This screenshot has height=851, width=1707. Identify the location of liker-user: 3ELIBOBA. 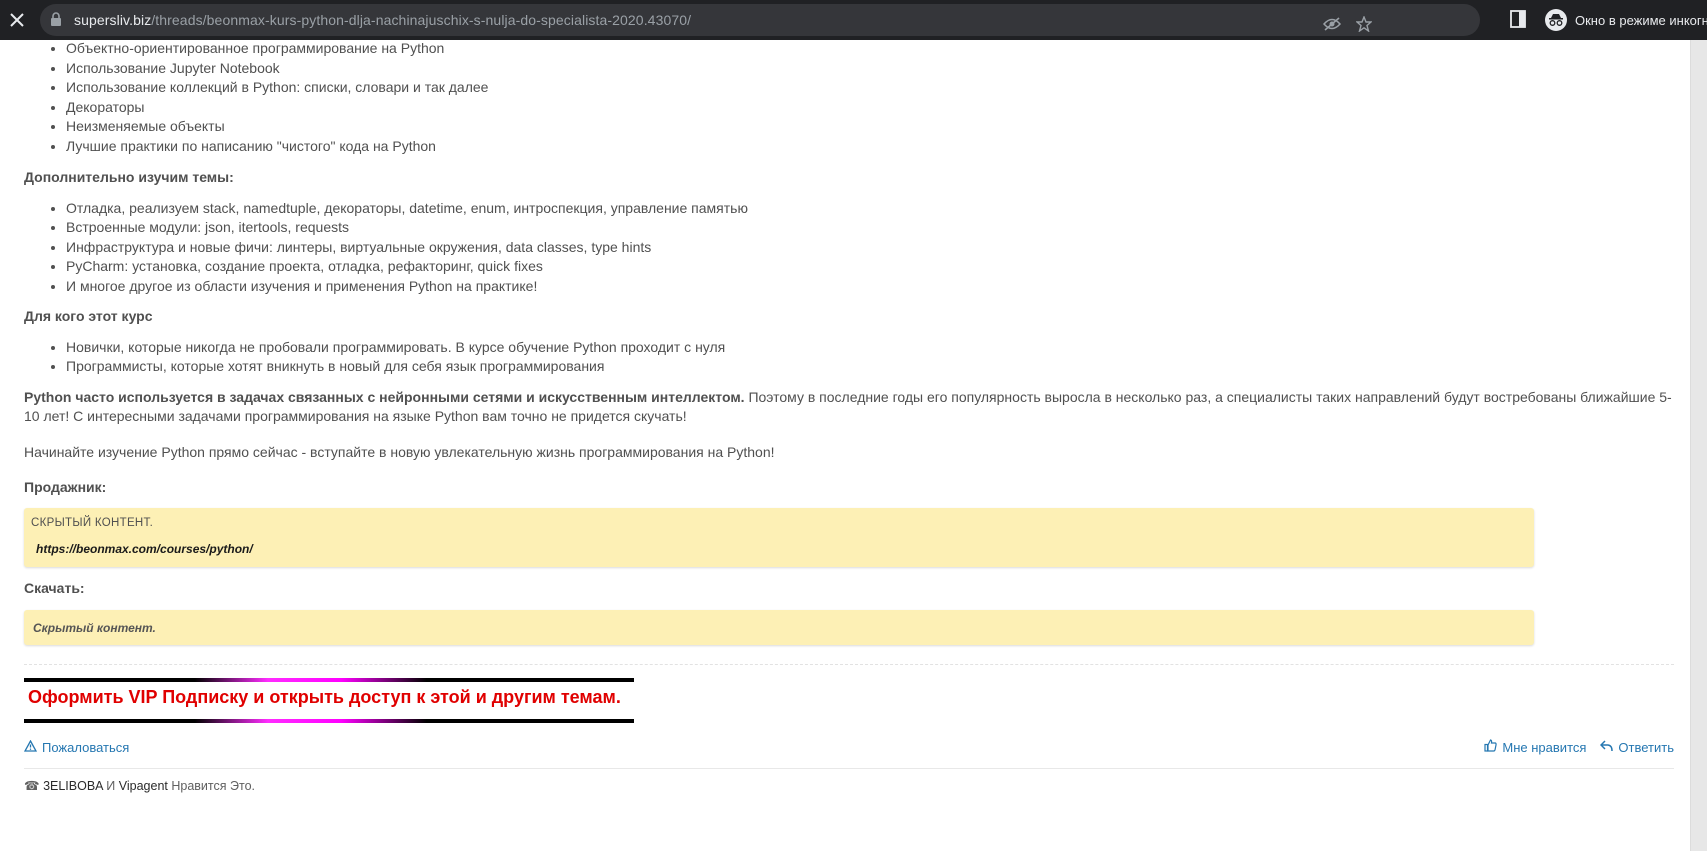
(73, 786).